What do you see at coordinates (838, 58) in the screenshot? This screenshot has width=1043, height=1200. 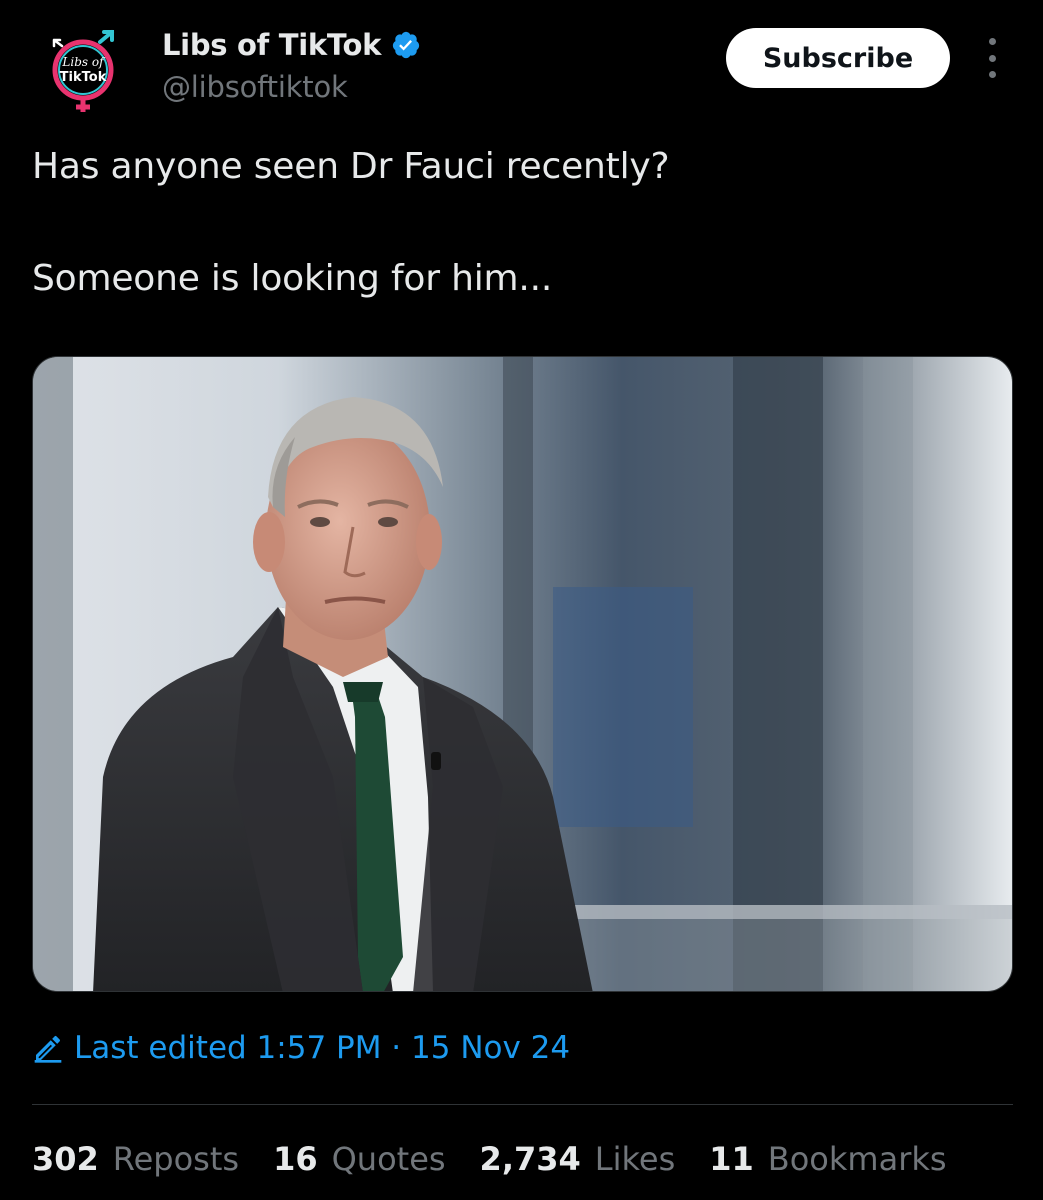 I see `subscribe-button: Subscribe` at bounding box center [838, 58].